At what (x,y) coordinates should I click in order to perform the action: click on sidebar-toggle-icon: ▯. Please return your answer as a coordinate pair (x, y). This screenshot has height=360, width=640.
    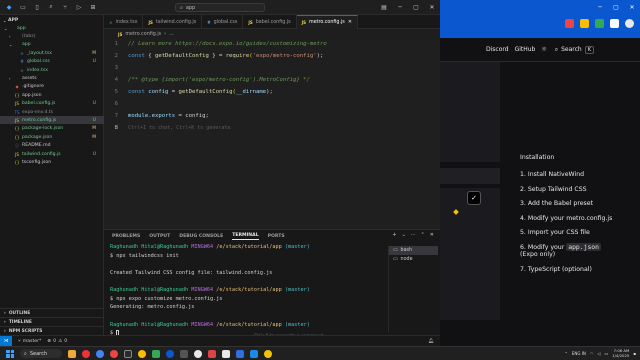
    Looking at the image, I should click on (37, 7).